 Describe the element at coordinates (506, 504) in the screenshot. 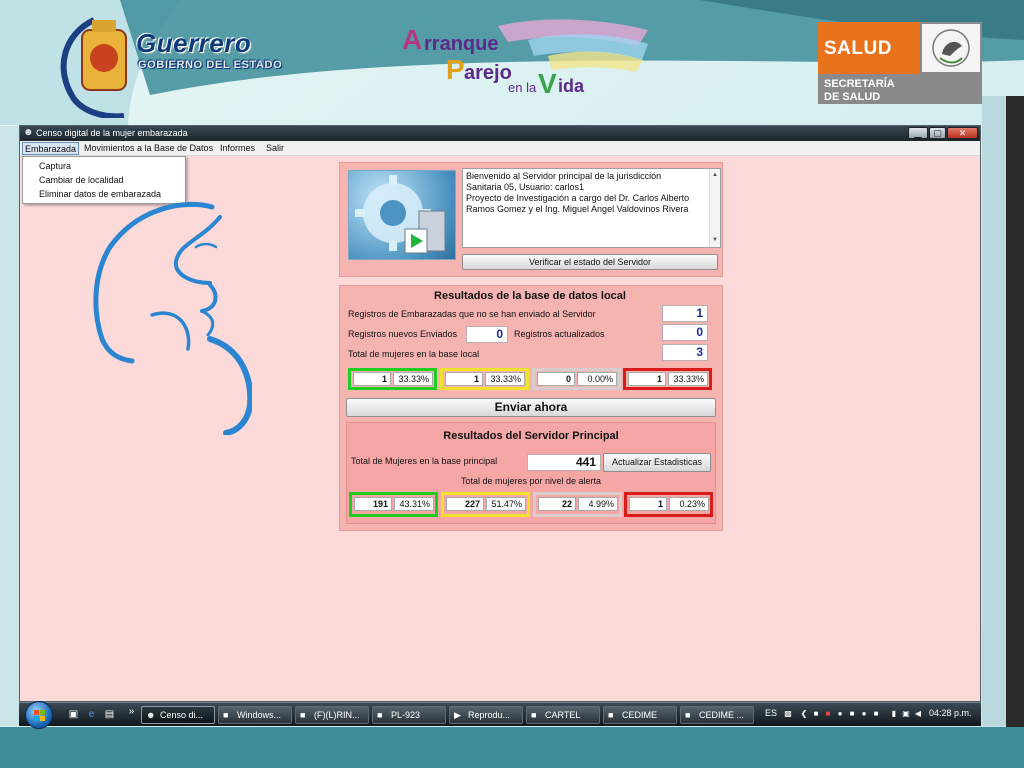

I see `main-yellow-pct: 51.47%` at that location.